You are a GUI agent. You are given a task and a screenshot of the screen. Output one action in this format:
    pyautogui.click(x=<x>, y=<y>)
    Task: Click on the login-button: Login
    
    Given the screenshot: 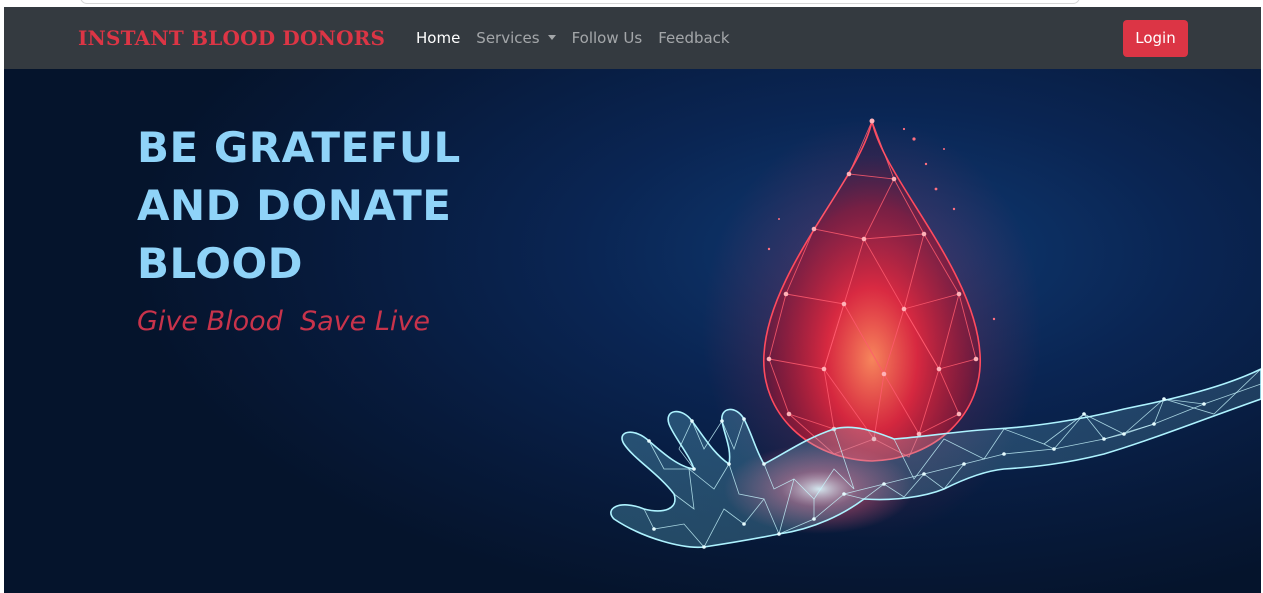 What is the action you would take?
    pyautogui.click(x=1155, y=38)
    